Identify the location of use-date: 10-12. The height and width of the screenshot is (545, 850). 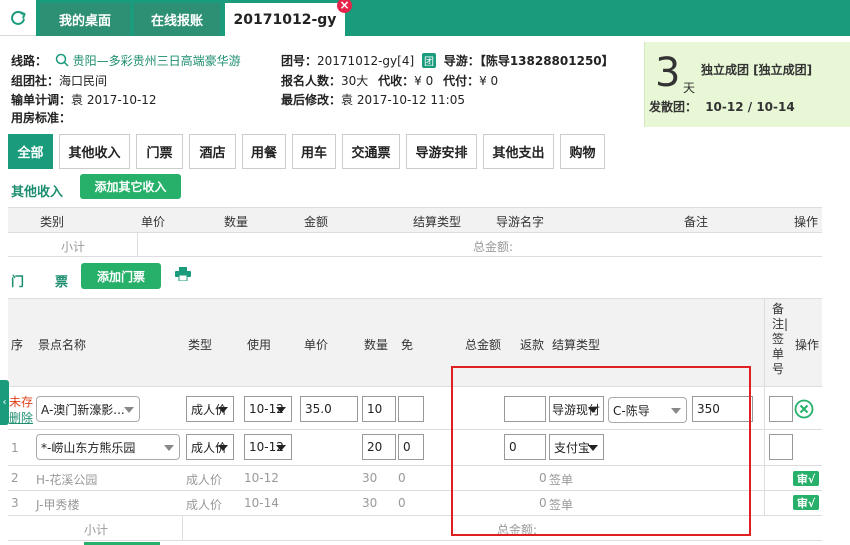
(261, 478).